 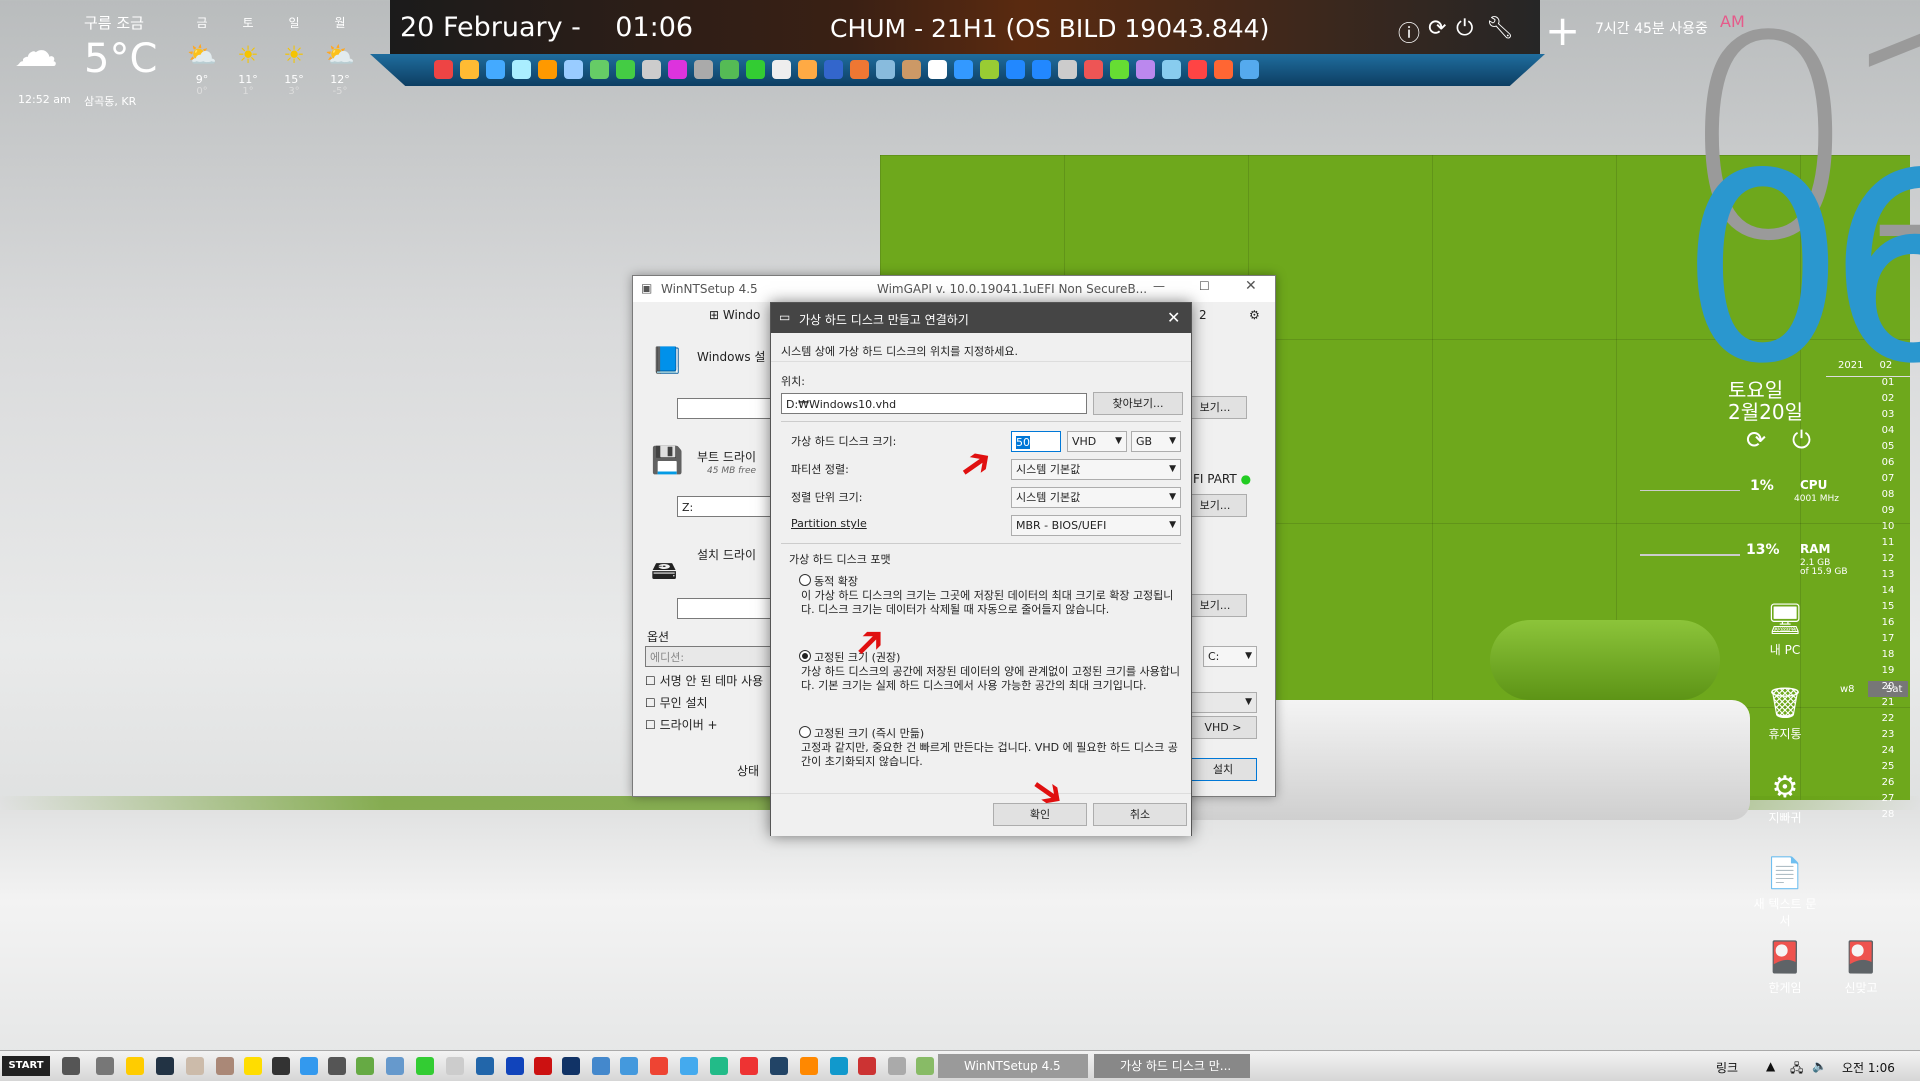 I want to click on gear-icon, so click(x=105, y=1066).